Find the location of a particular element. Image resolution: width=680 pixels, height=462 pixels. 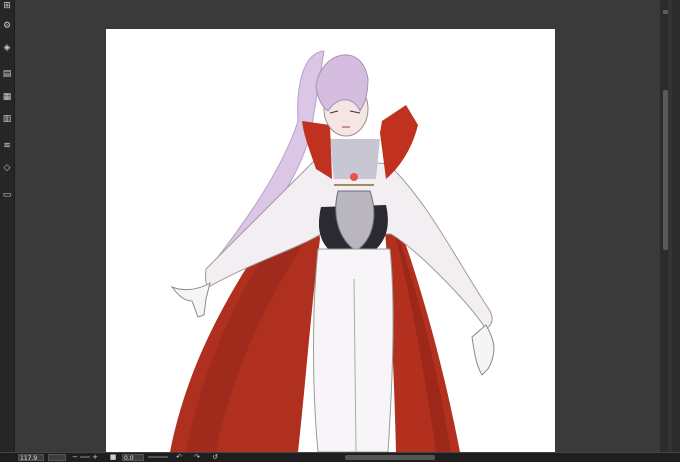

gear-layer-icon: ⚙ is located at coordinates (7, 26).